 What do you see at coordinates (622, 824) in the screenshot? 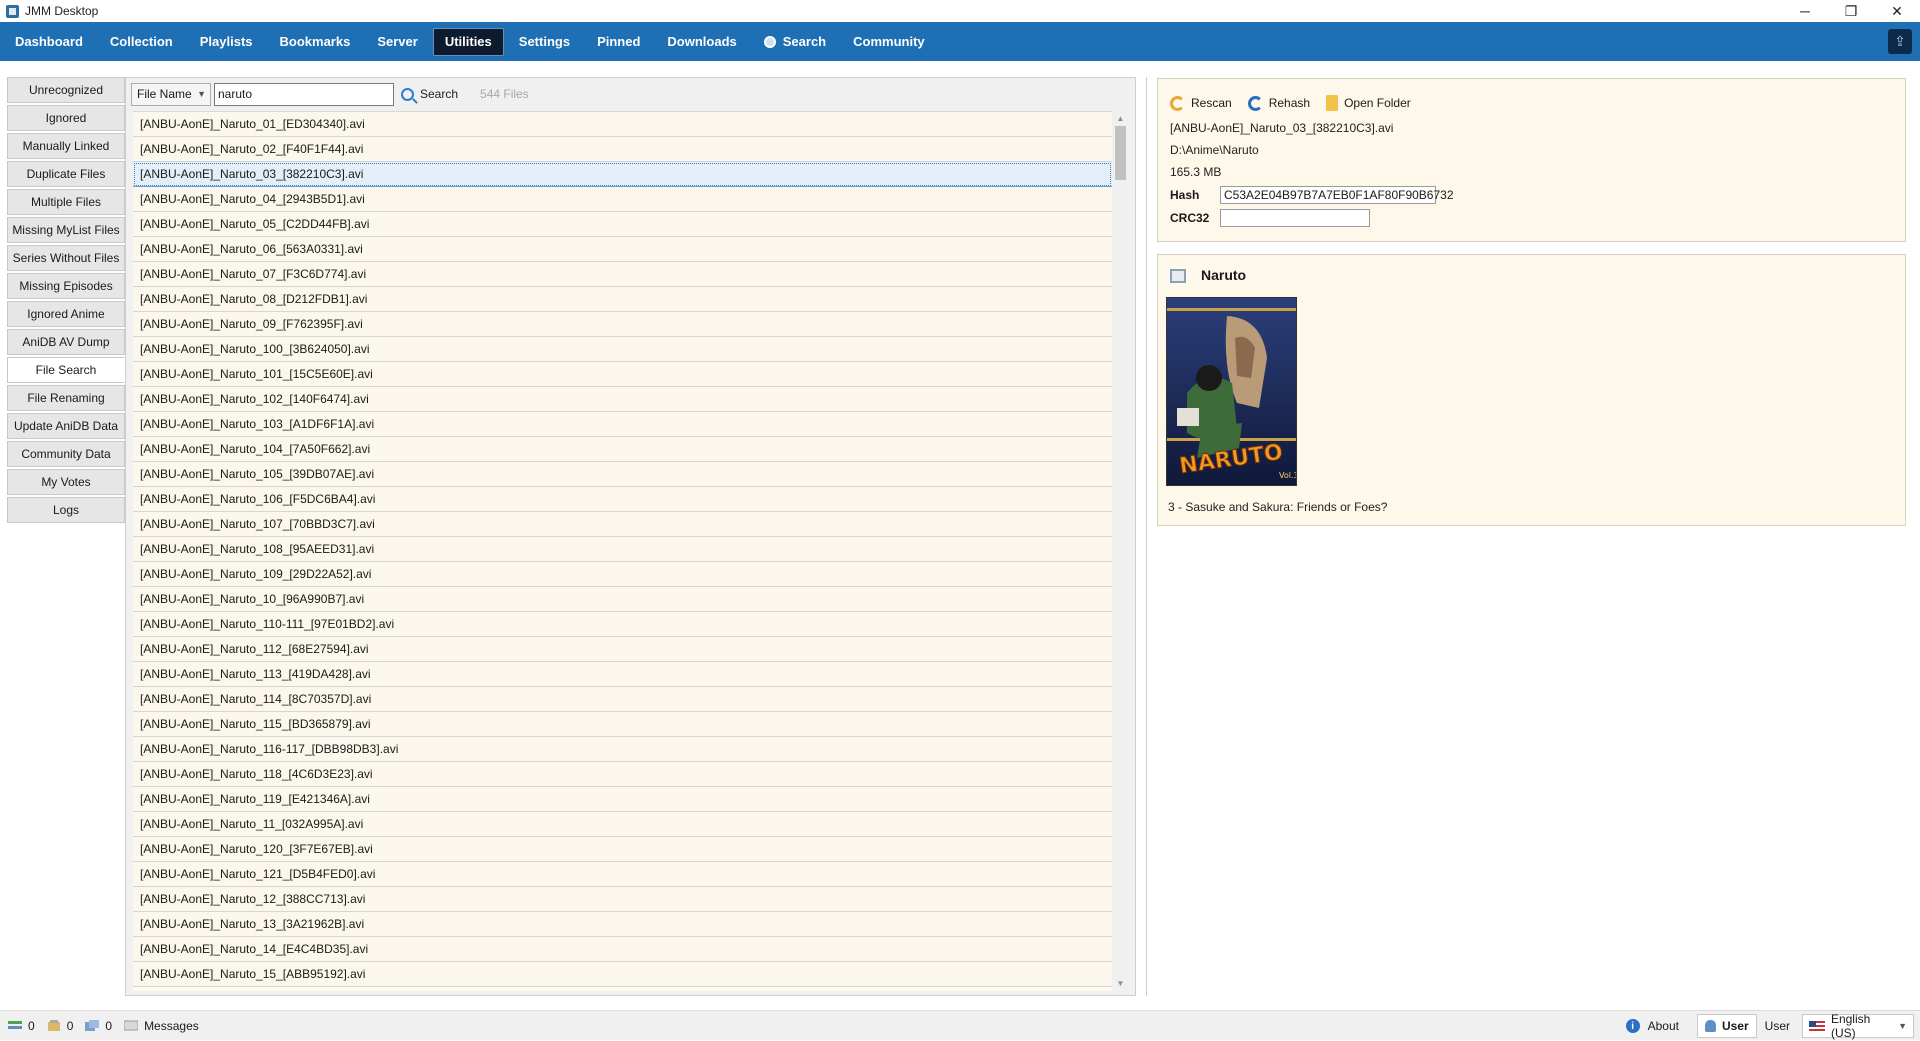
I see `file-list-item: [ANBU-AonE]_Naruto_11_[032A995A].avi` at bounding box center [622, 824].